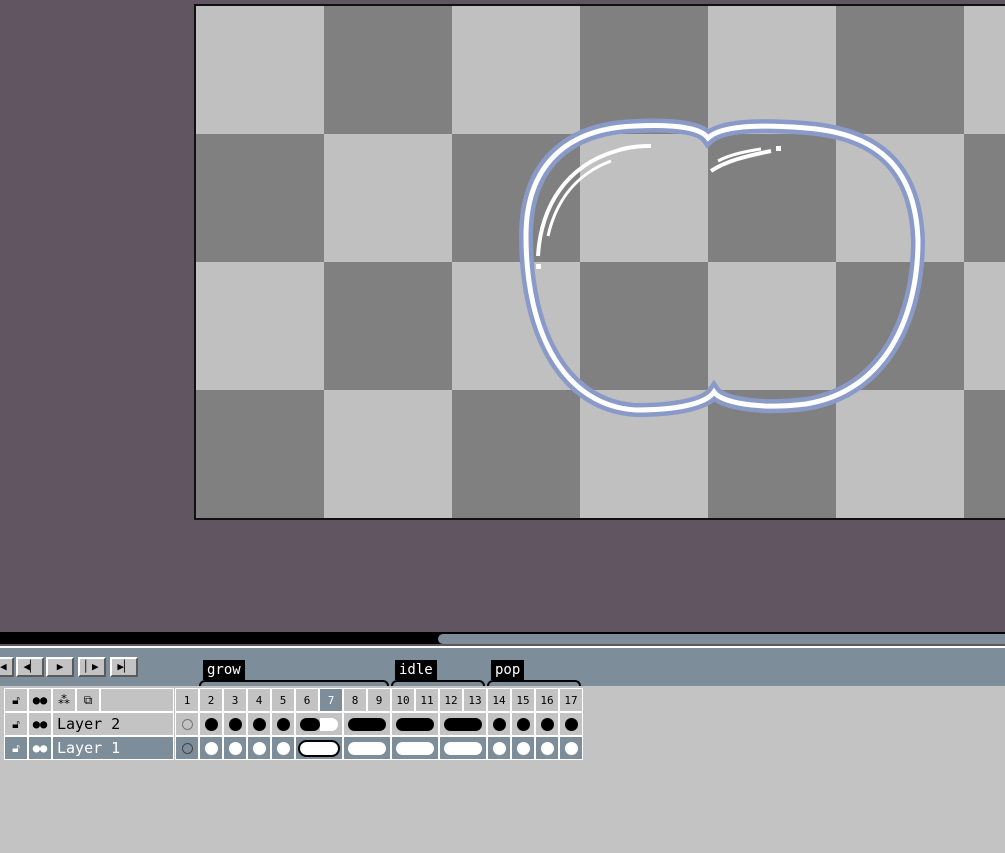 This screenshot has height=853, width=1005. I want to click on frame-header: 8, so click(355, 700).